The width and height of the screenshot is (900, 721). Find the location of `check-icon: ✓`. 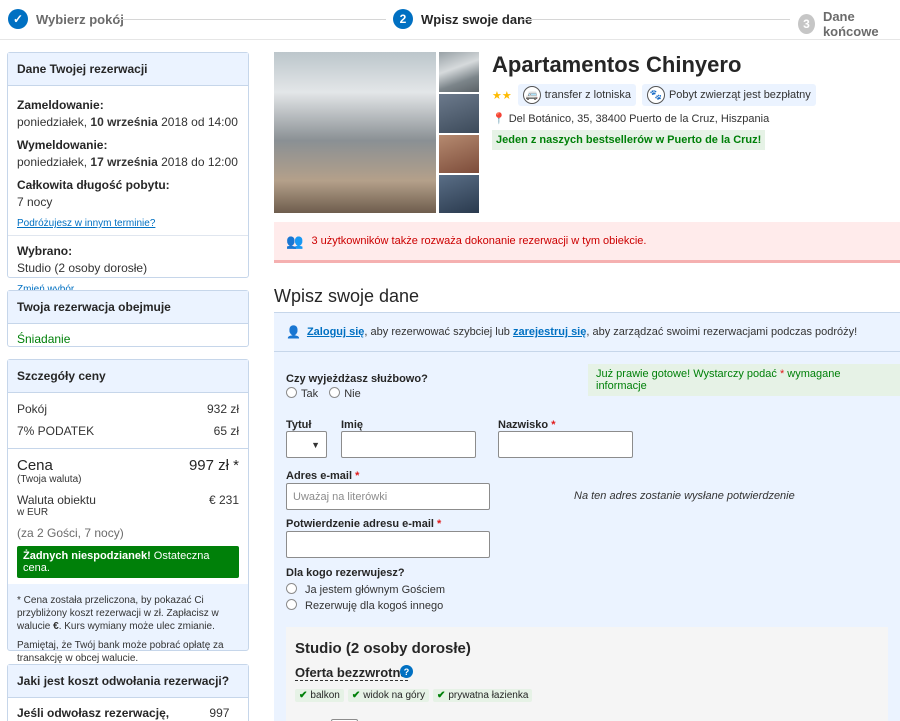

check-icon: ✓ is located at coordinates (18, 19).